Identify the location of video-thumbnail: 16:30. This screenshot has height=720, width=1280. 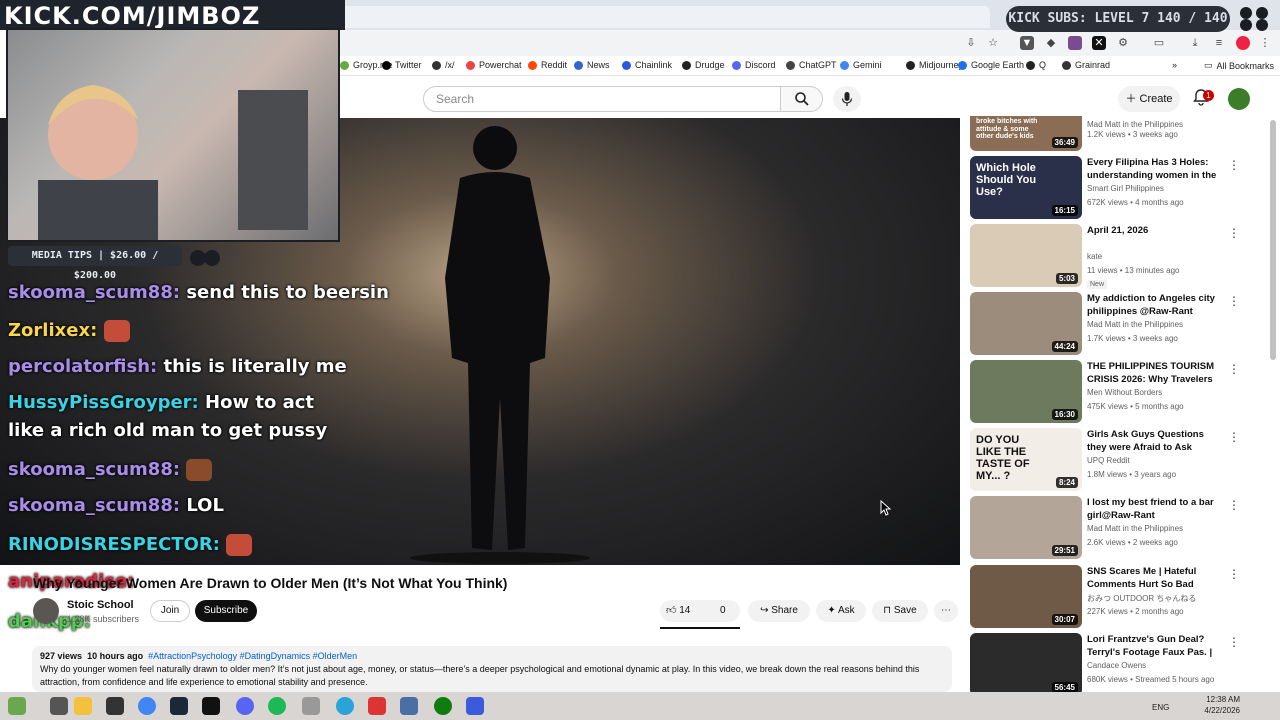
(1026, 391).